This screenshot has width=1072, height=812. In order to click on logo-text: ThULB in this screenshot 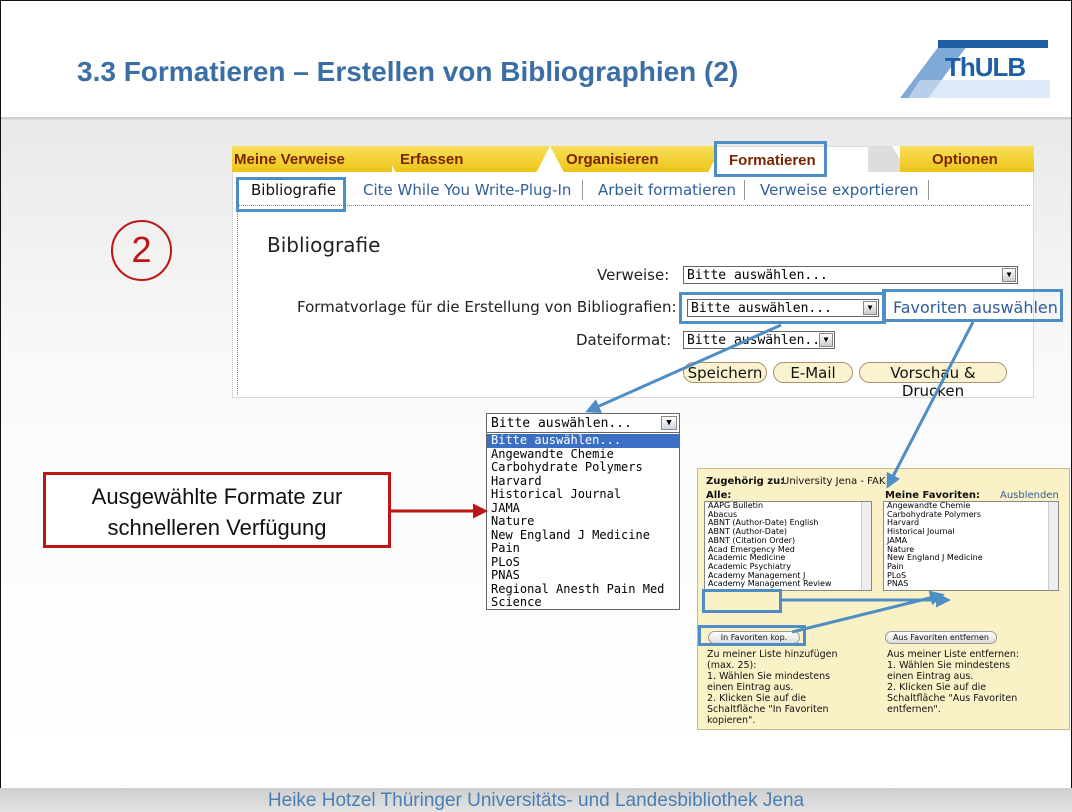, I will do `click(985, 67)`.